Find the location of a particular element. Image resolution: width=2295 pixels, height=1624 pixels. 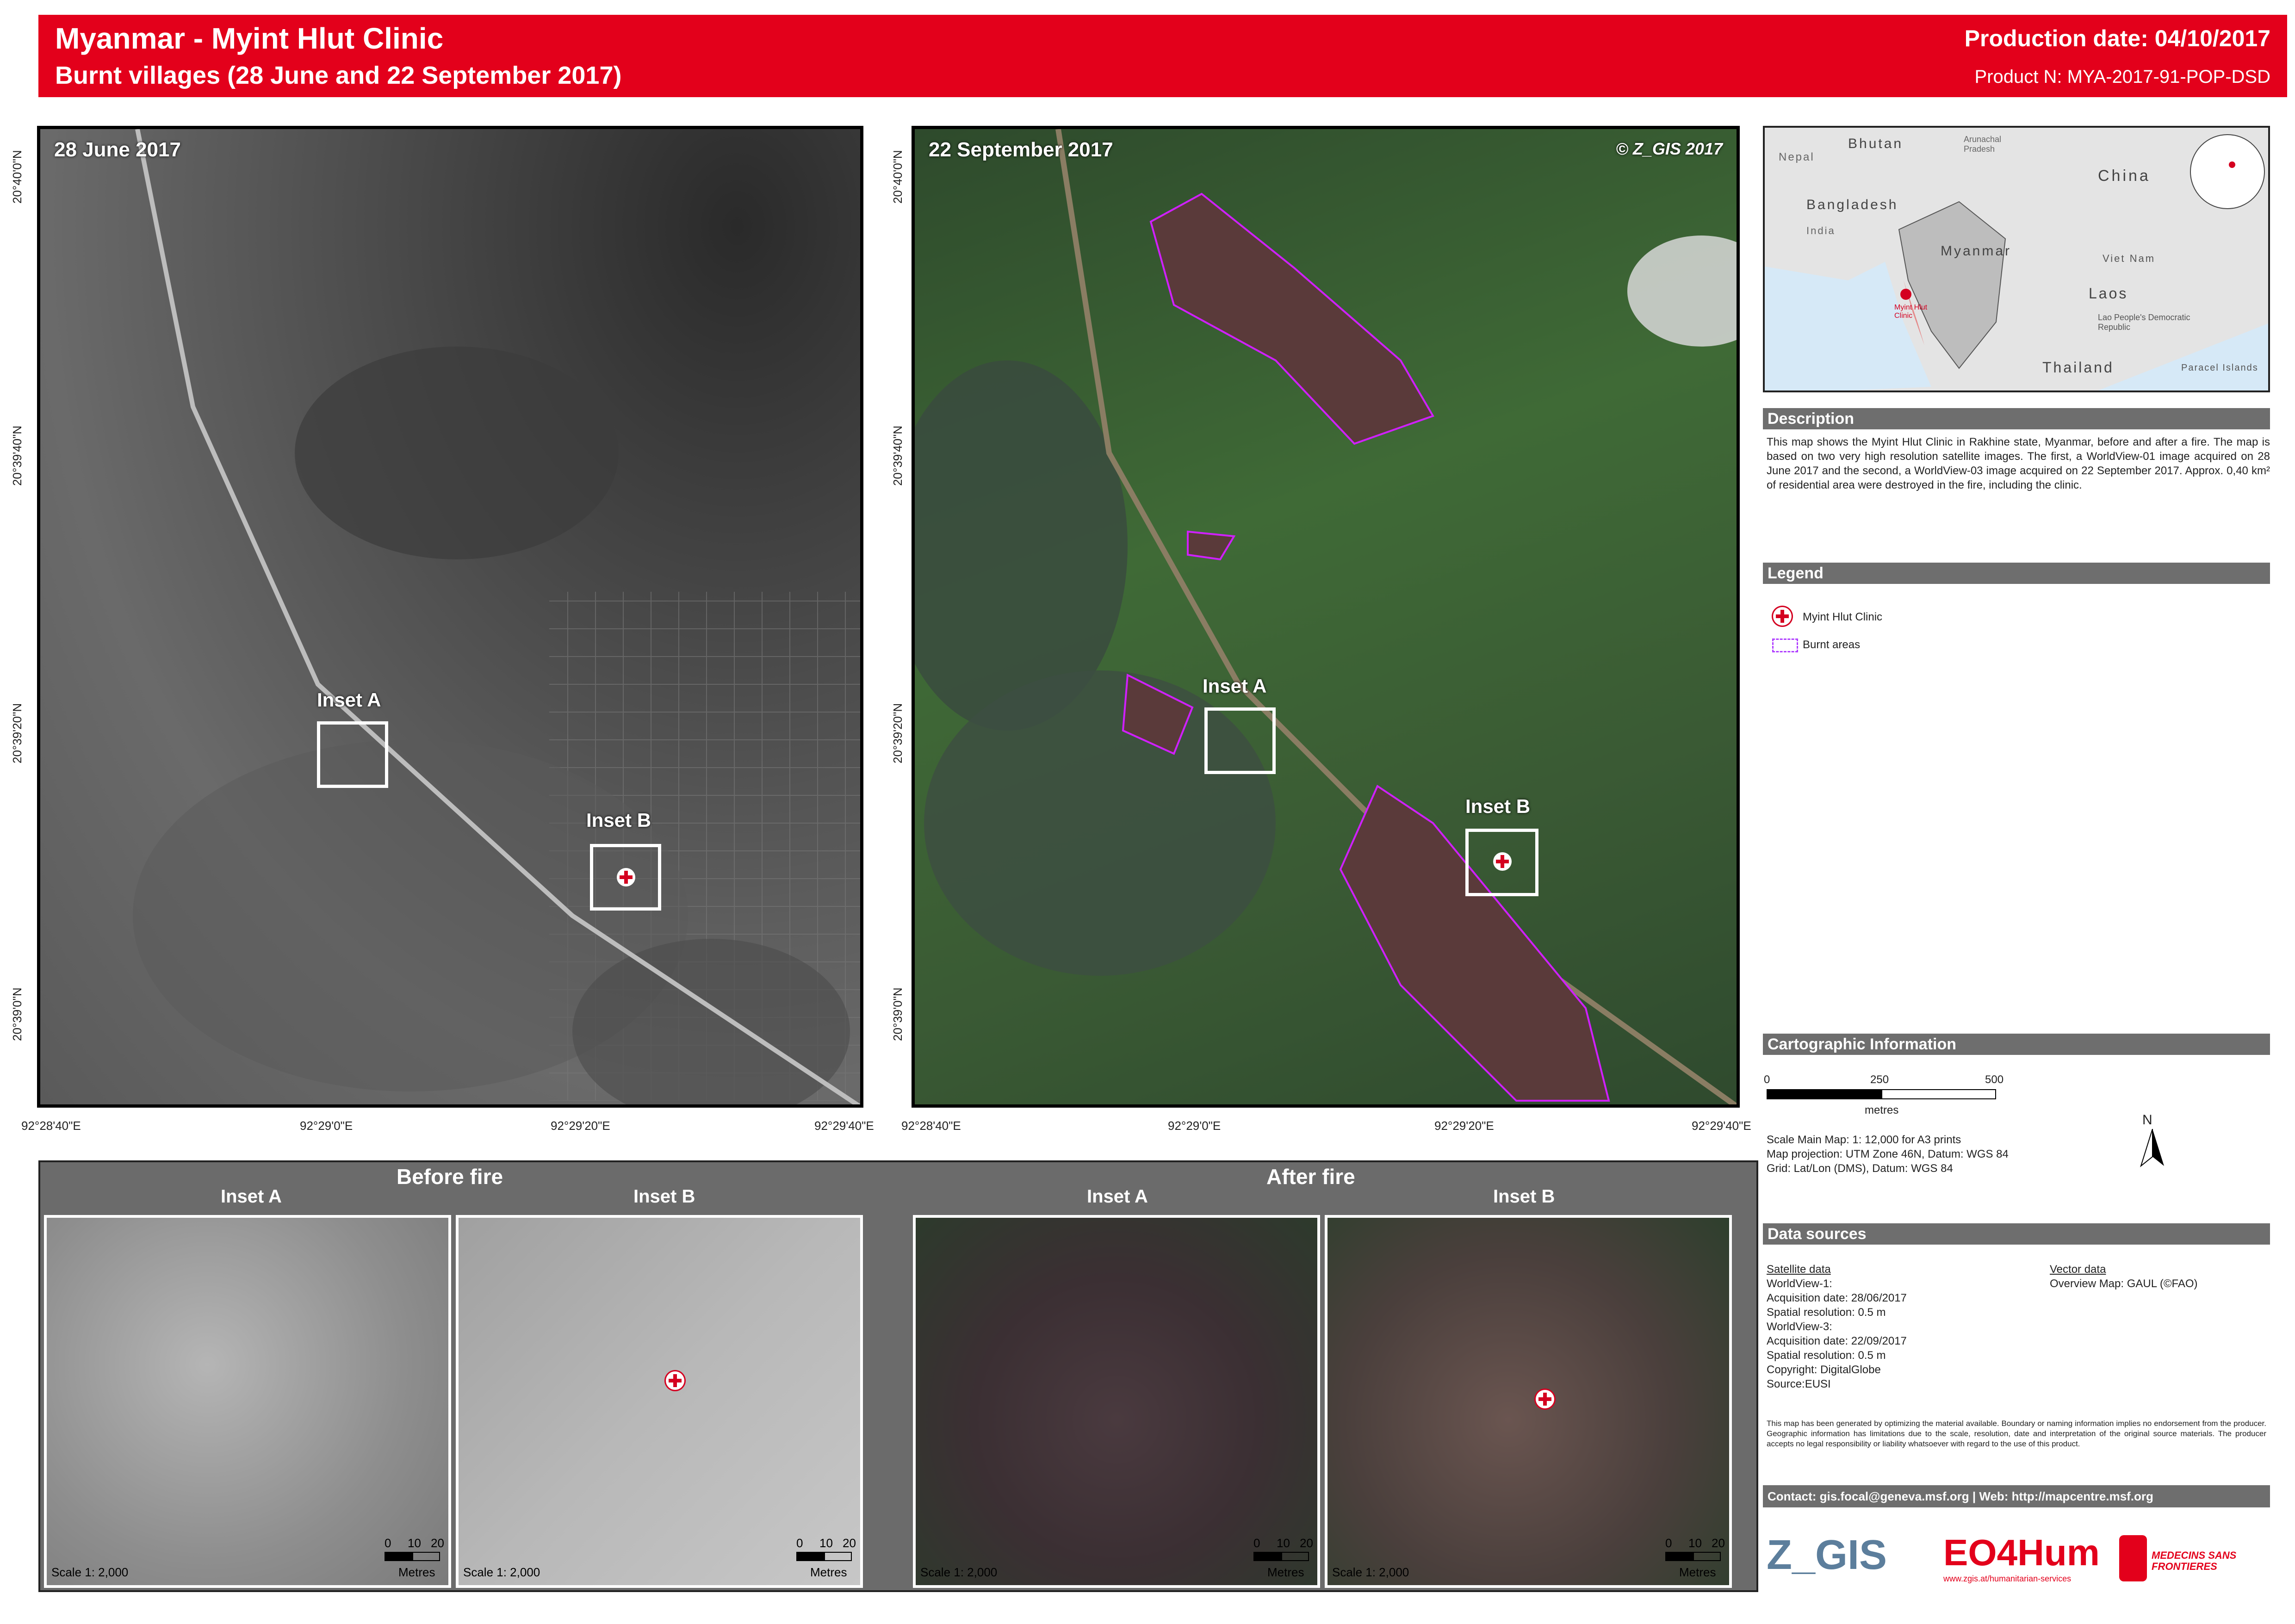

carto-line: Grid: Lat/Lon (DMS), Datum: WGS 84 is located at coordinates (1860, 1168).